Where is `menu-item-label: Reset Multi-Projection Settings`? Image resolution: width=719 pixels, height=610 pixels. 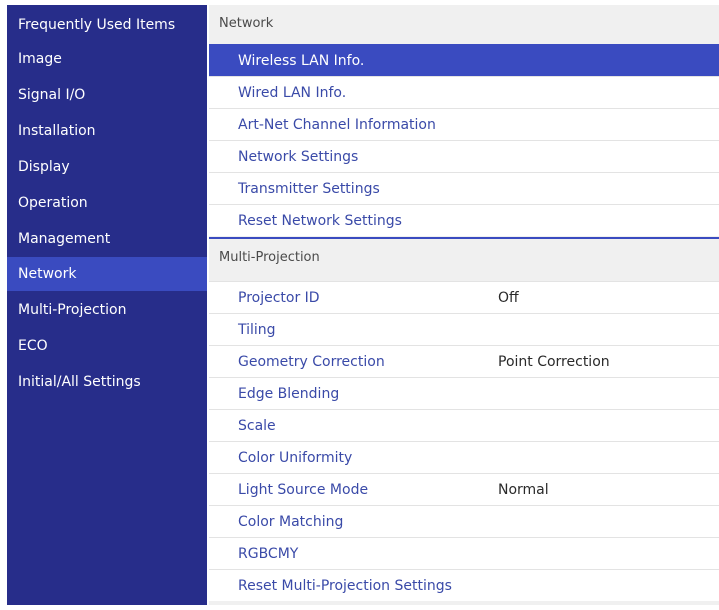 menu-item-label: Reset Multi-Projection Settings is located at coordinates (345, 586).